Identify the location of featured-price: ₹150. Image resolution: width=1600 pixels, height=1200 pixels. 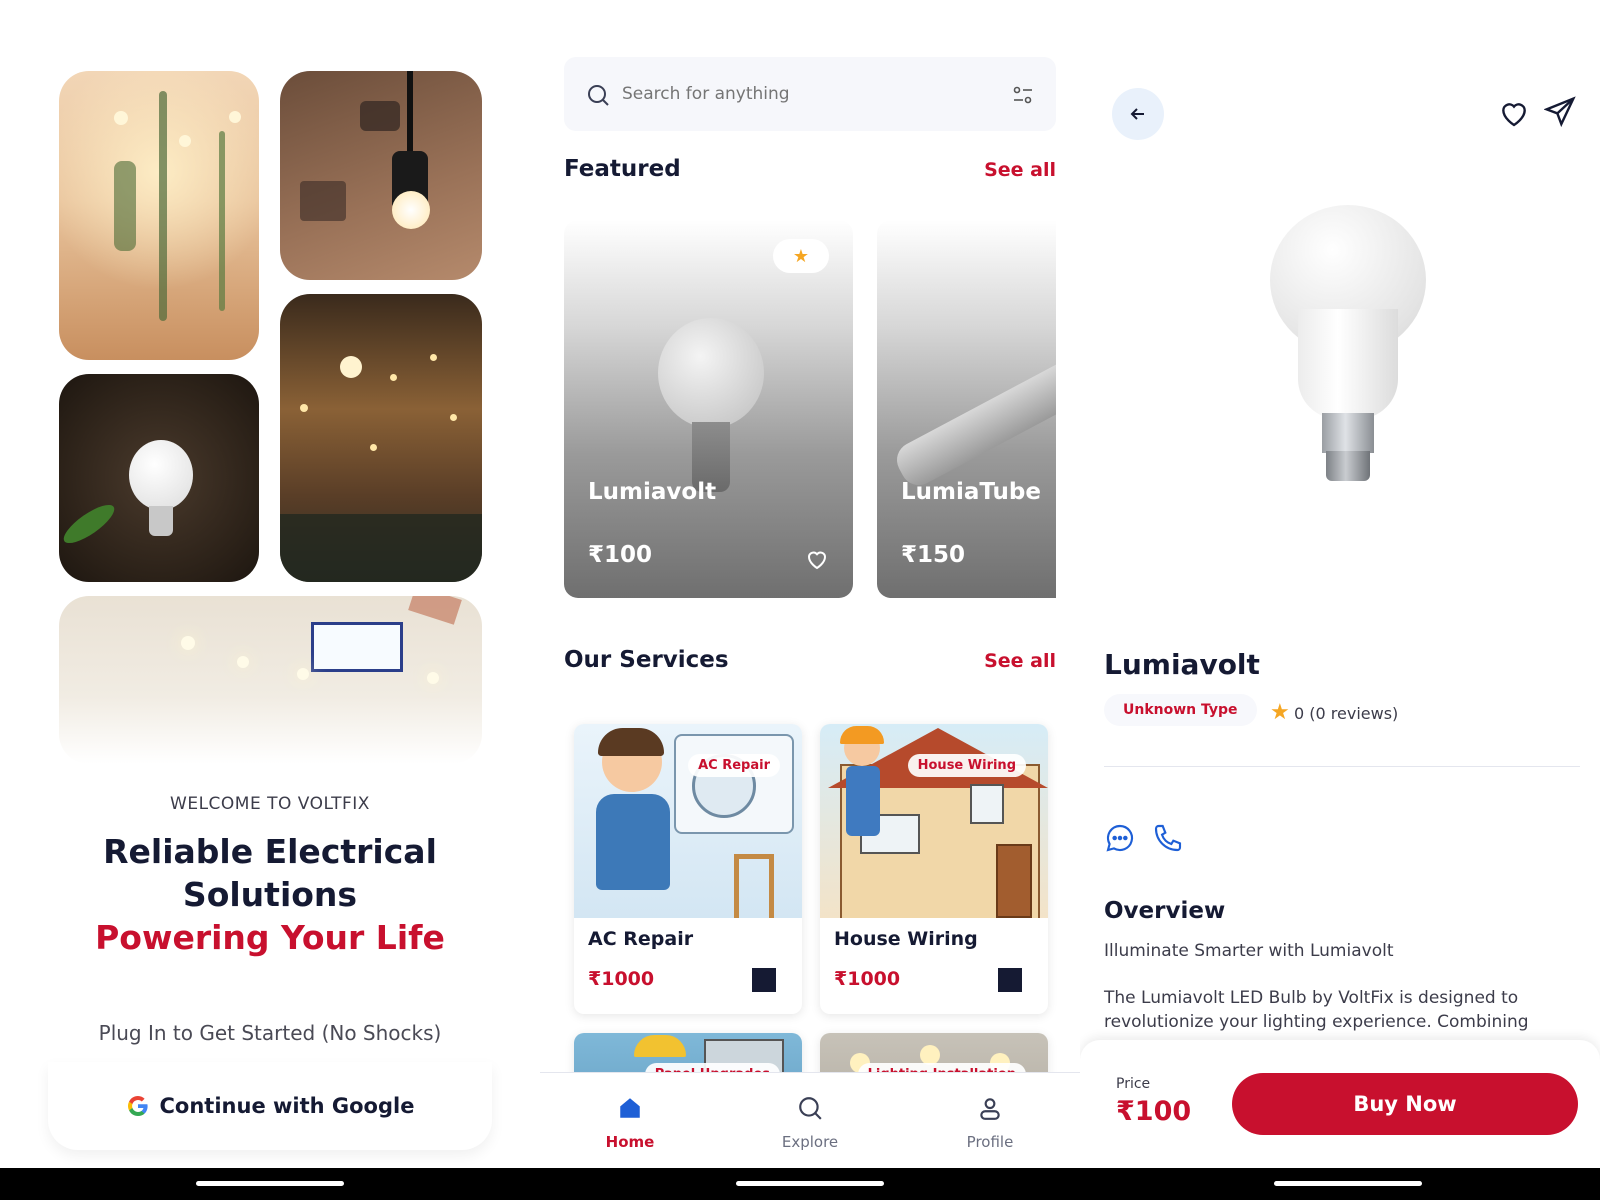
(933, 555).